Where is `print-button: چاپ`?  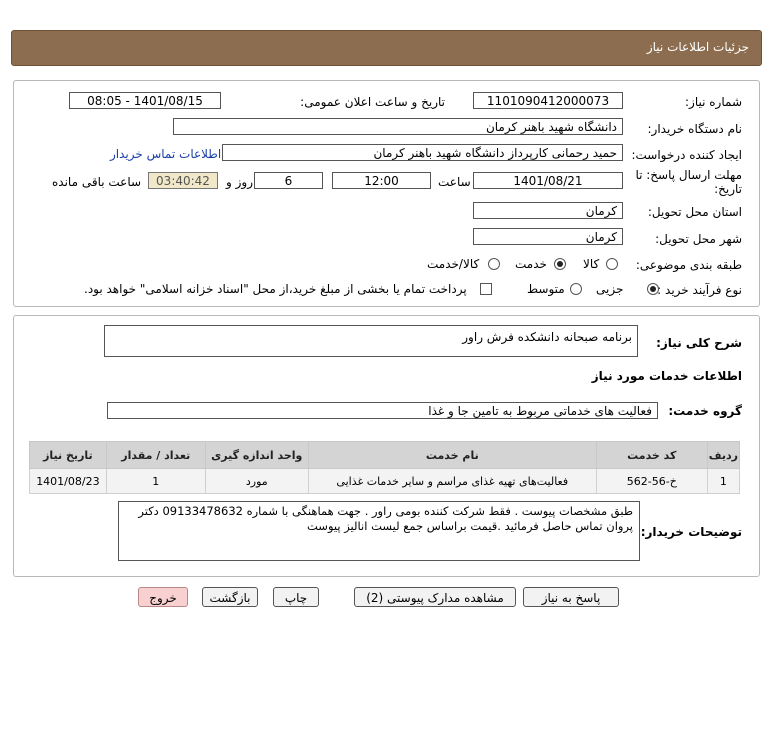 print-button: چاپ is located at coordinates (296, 597).